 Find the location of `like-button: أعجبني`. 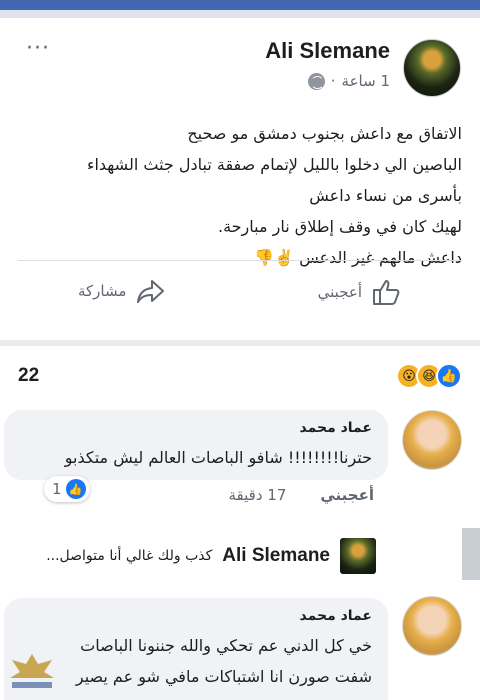

like-button: أعجبني is located at coordinates (360, 292).